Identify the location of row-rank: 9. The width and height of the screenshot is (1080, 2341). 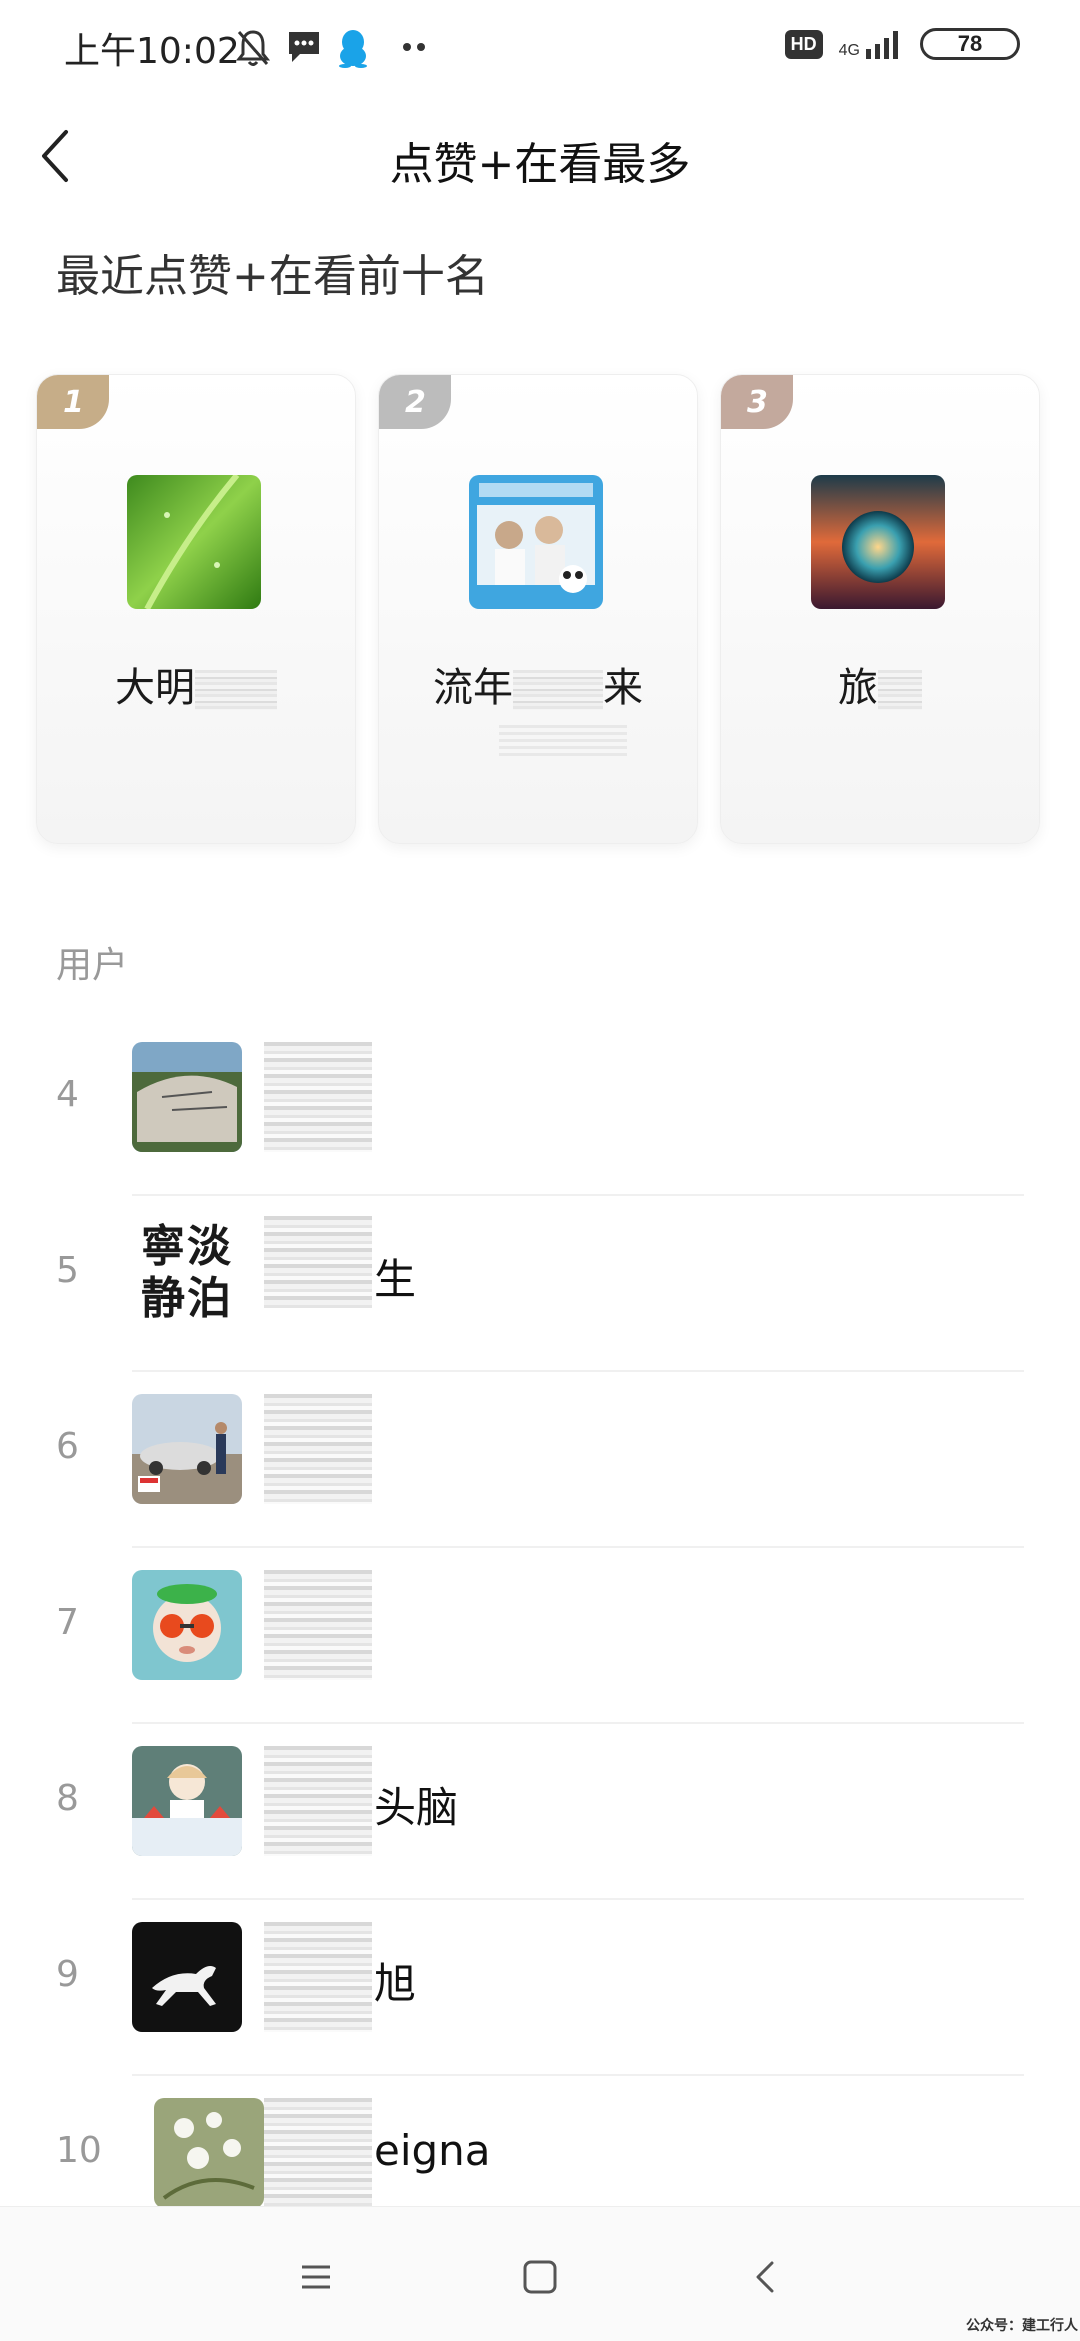
(67, 1974).